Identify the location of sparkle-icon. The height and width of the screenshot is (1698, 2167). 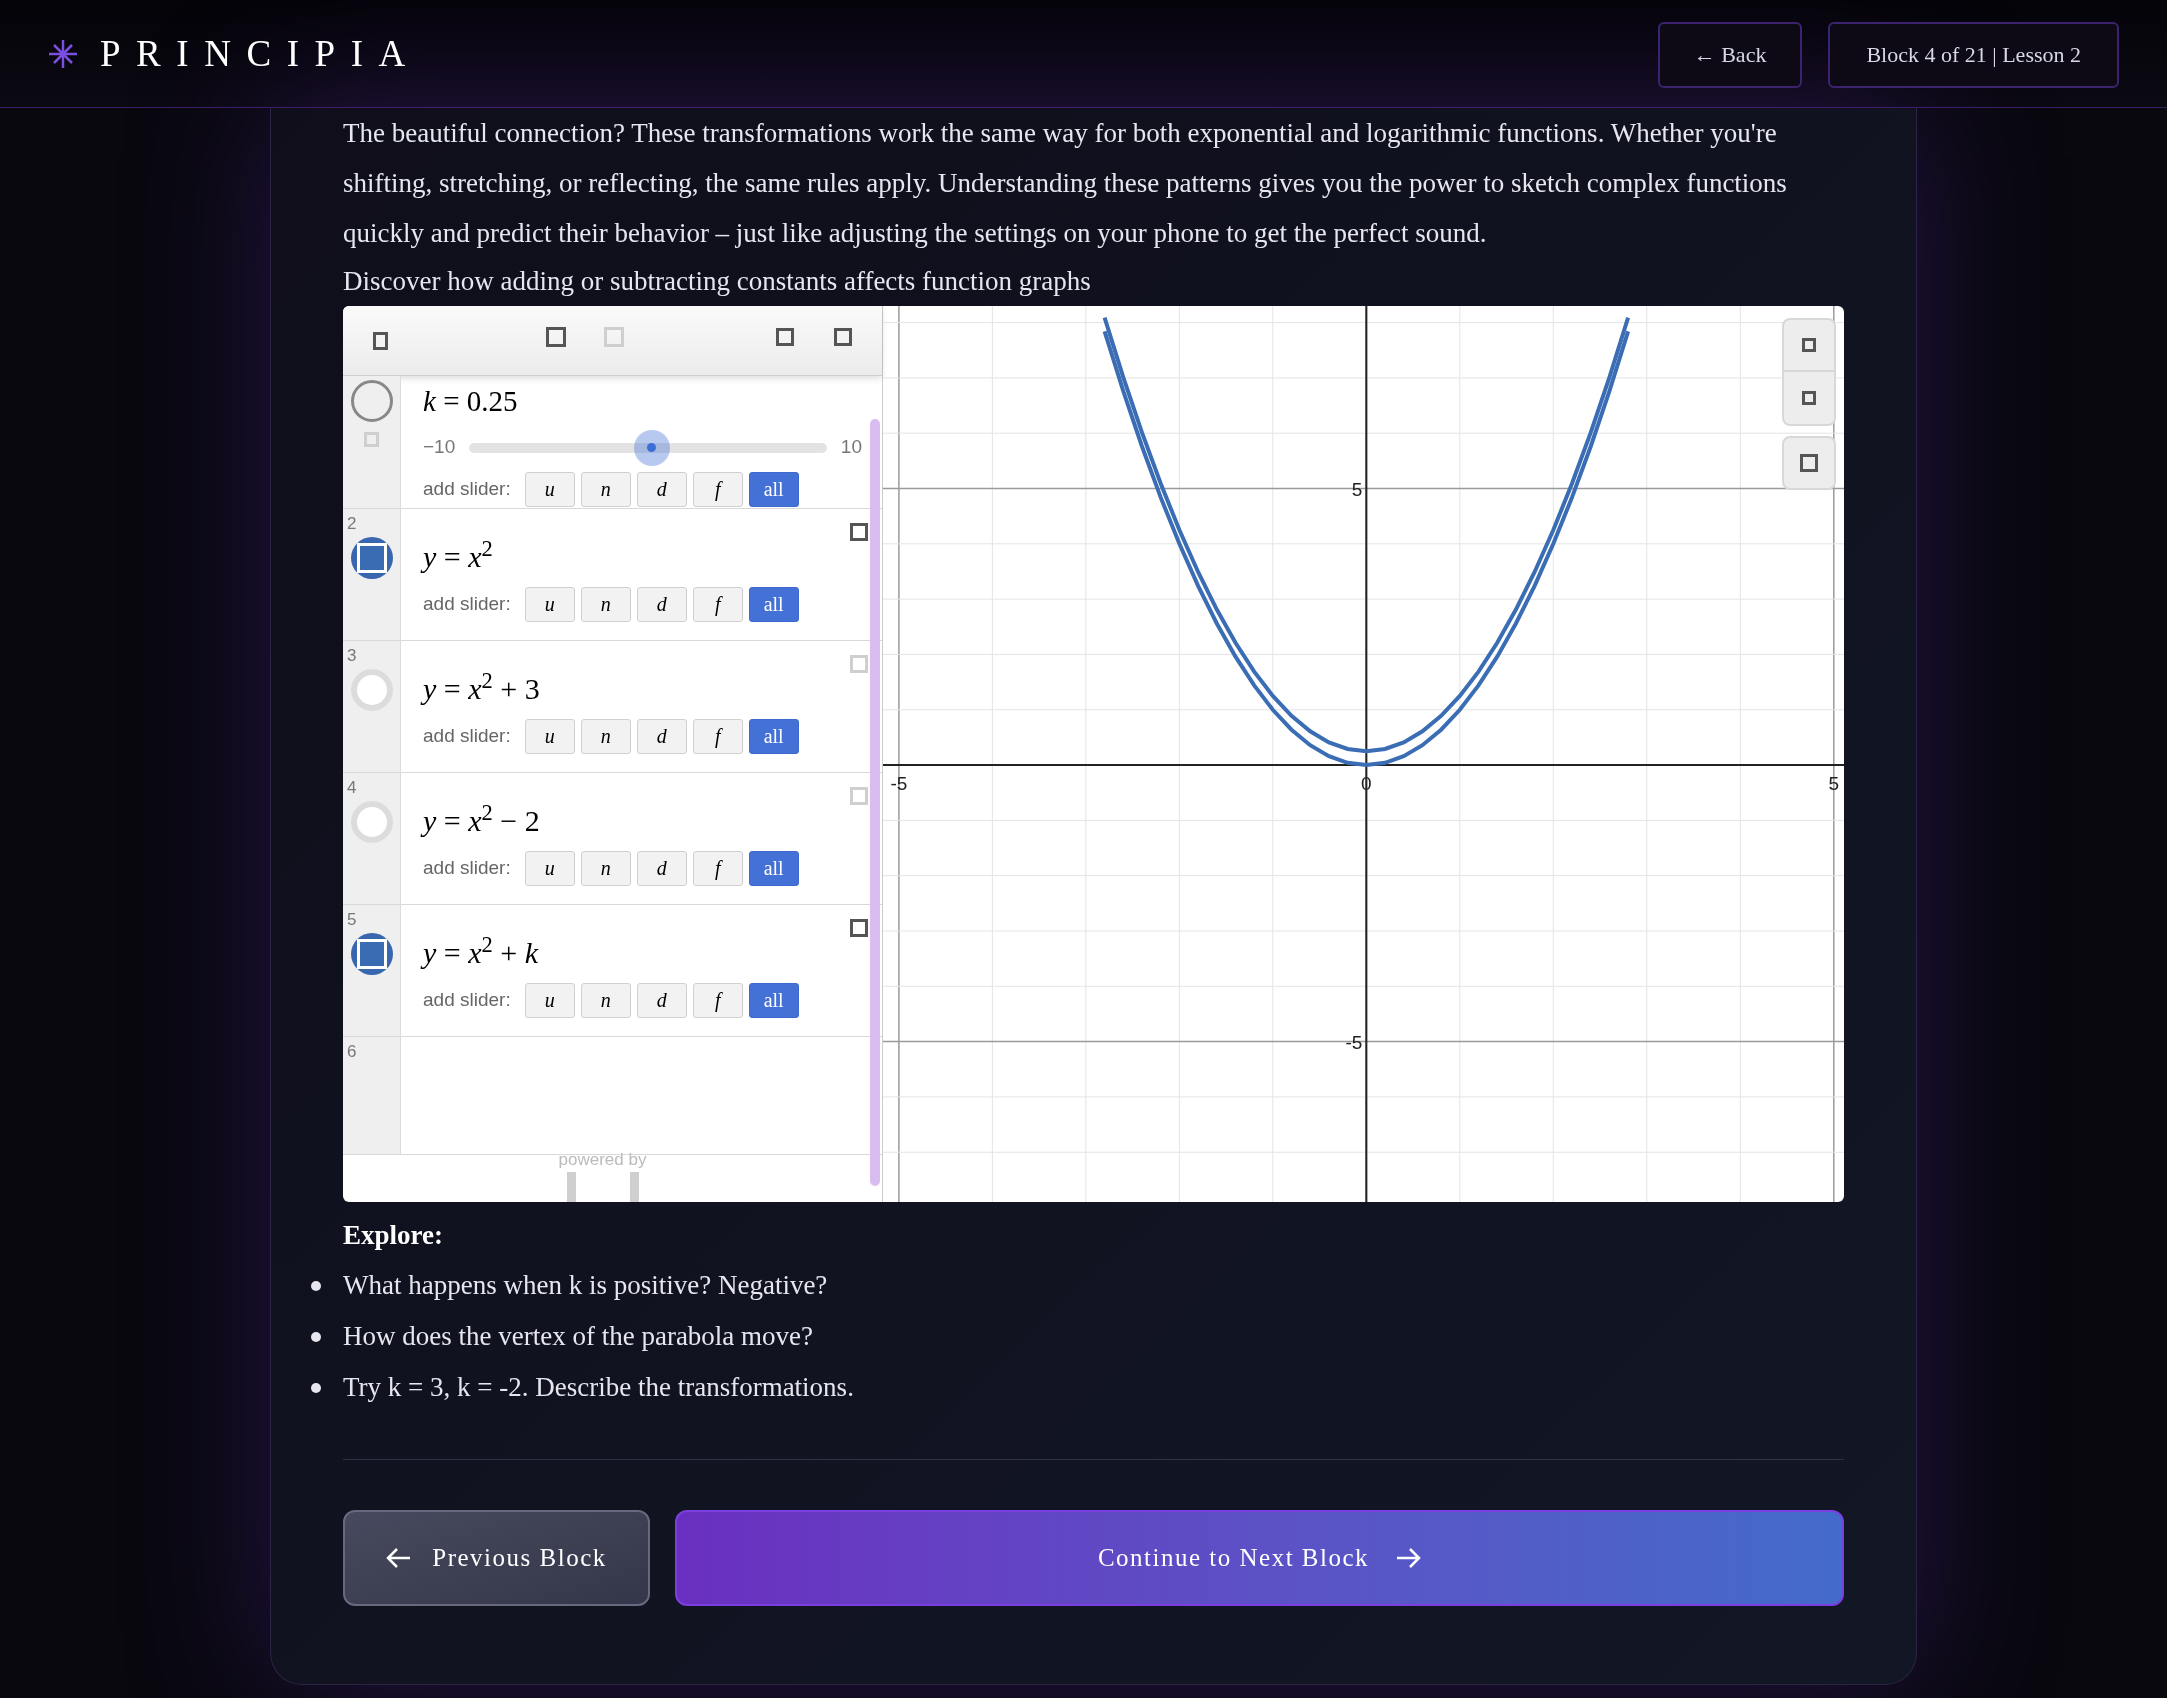
(63, 53).